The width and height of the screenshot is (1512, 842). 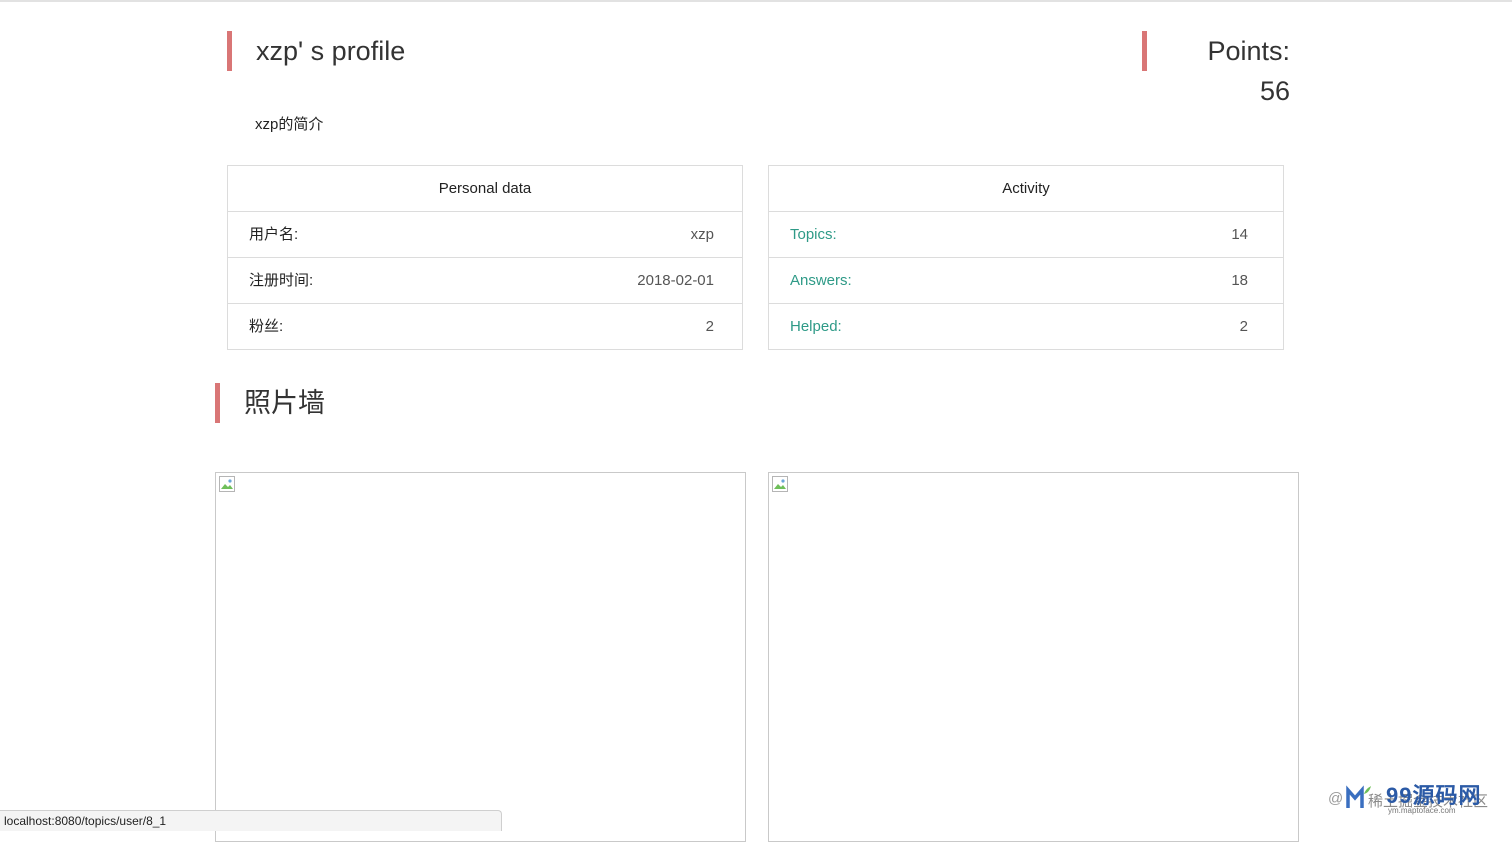 What do you see at coordinates (485, 235) in the screenshot?
I see `personal-row-username: 用户名: xzp` at bounding box center [485, 235].